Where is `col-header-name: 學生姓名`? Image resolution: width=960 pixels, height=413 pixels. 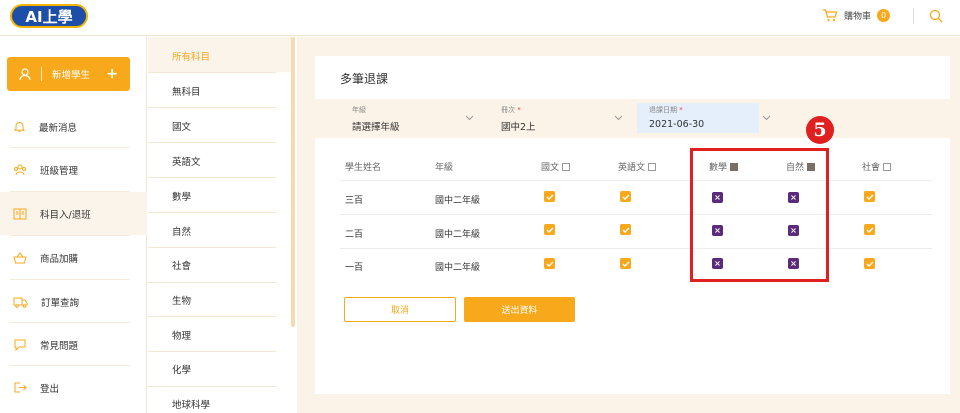 col-header-name: 學生姓名 is located at coordinates (363, 168).